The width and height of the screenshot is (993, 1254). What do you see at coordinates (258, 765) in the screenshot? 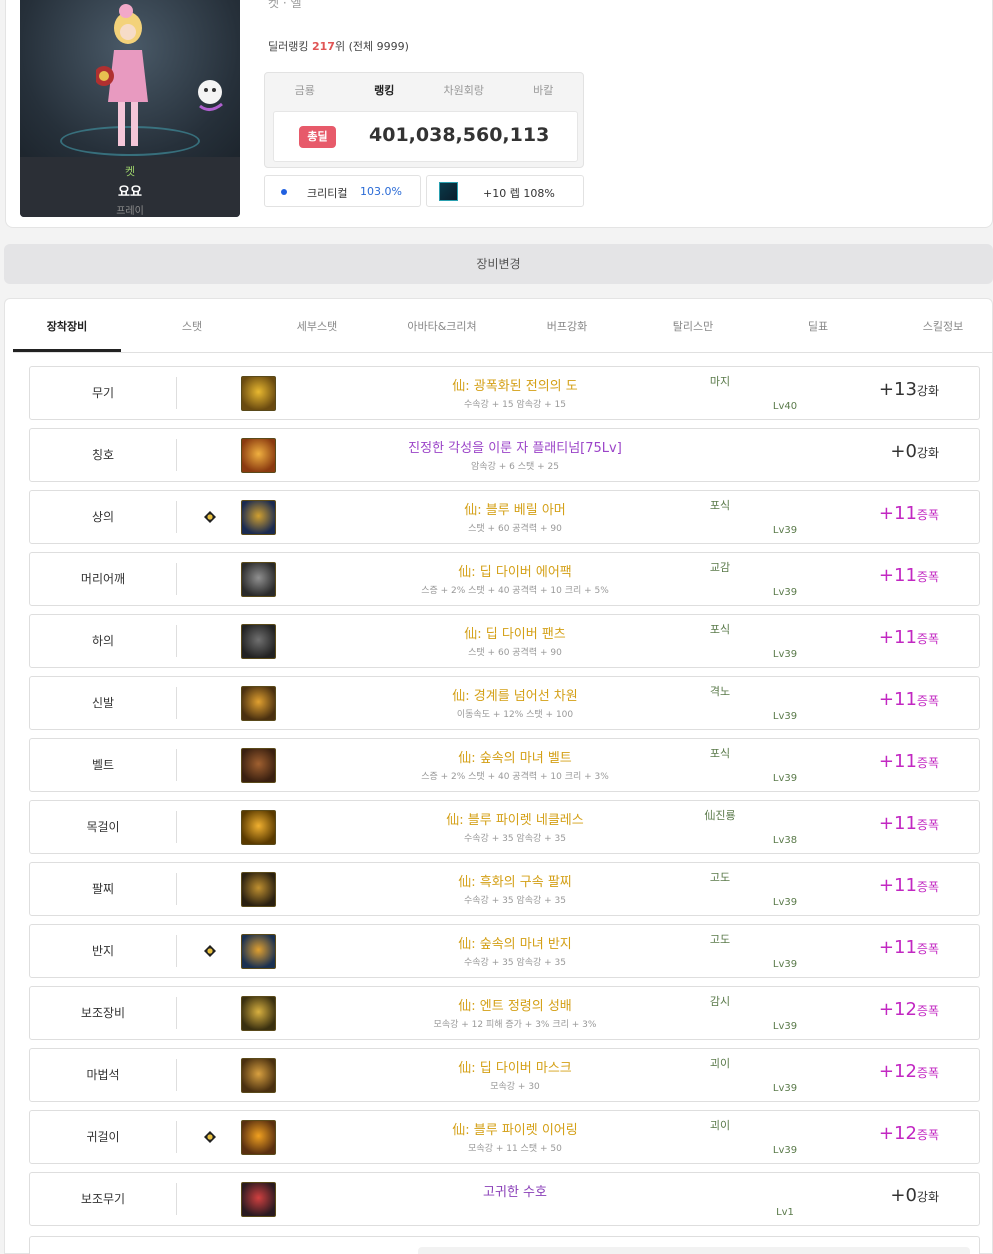
I see `belt-icon` at bounding box center [258, 765].